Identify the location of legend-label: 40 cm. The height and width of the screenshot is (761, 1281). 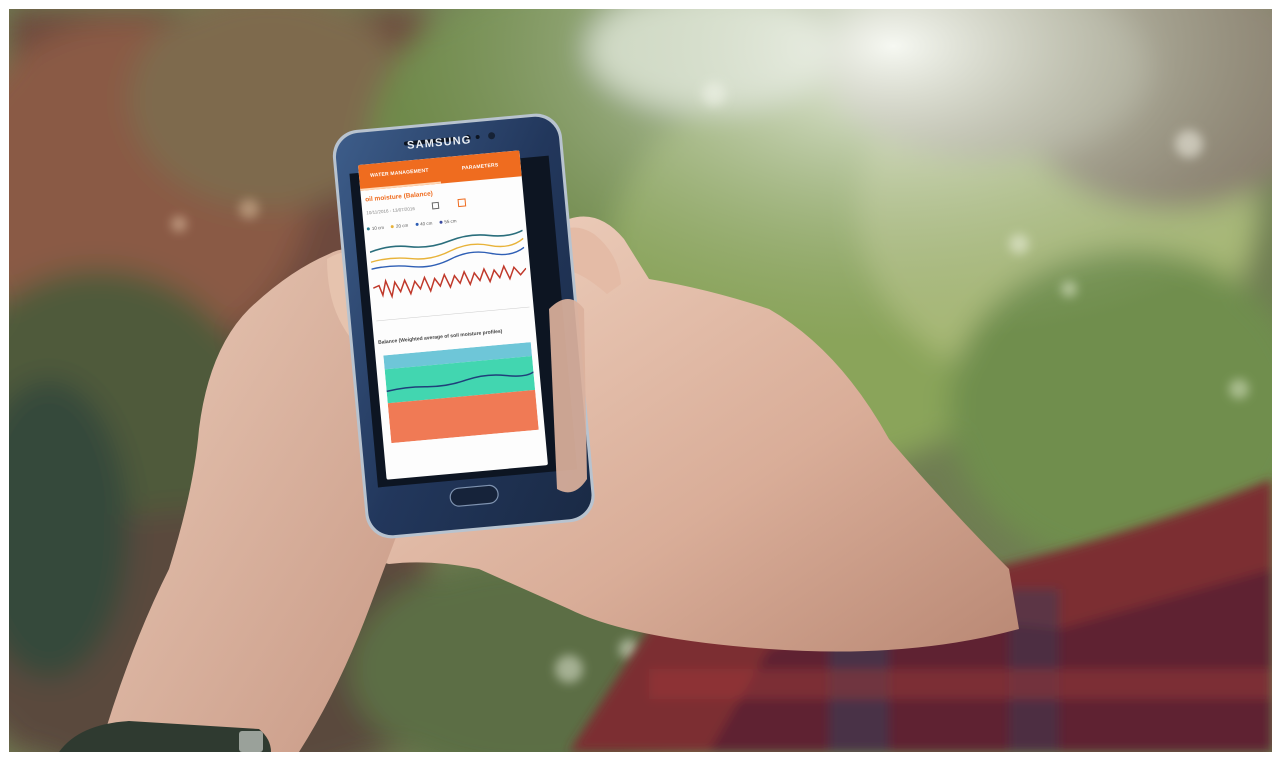
(426, 223).